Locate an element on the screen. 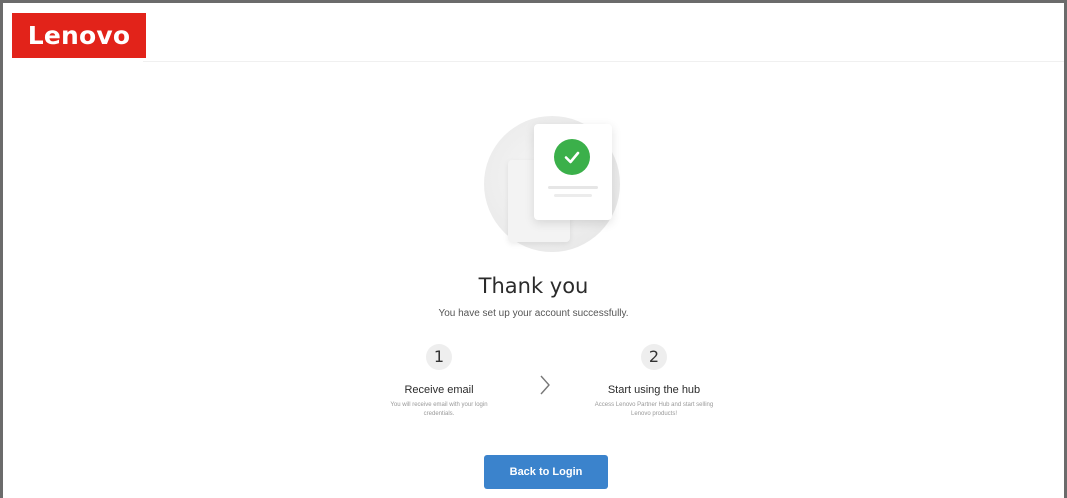 This screenshot has width=1067, height=498. back-to-login-button: Back to Login is located at coordinates (546, 472).